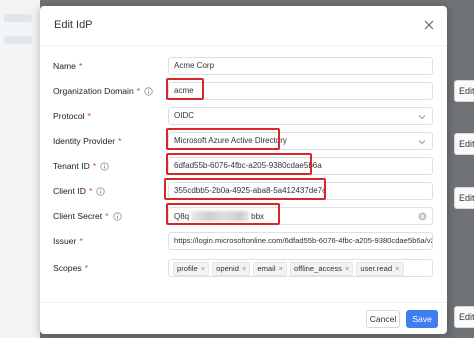  Describe the element at coordinates (81, 166) in the screenshot. I see `tenant-id-label: Tenant ID *` at that location.